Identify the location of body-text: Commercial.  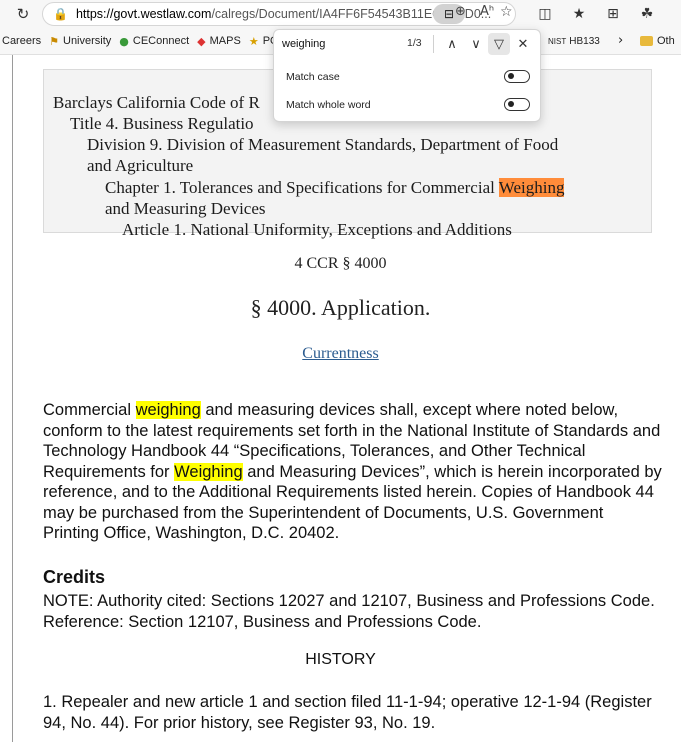
(89, 410).